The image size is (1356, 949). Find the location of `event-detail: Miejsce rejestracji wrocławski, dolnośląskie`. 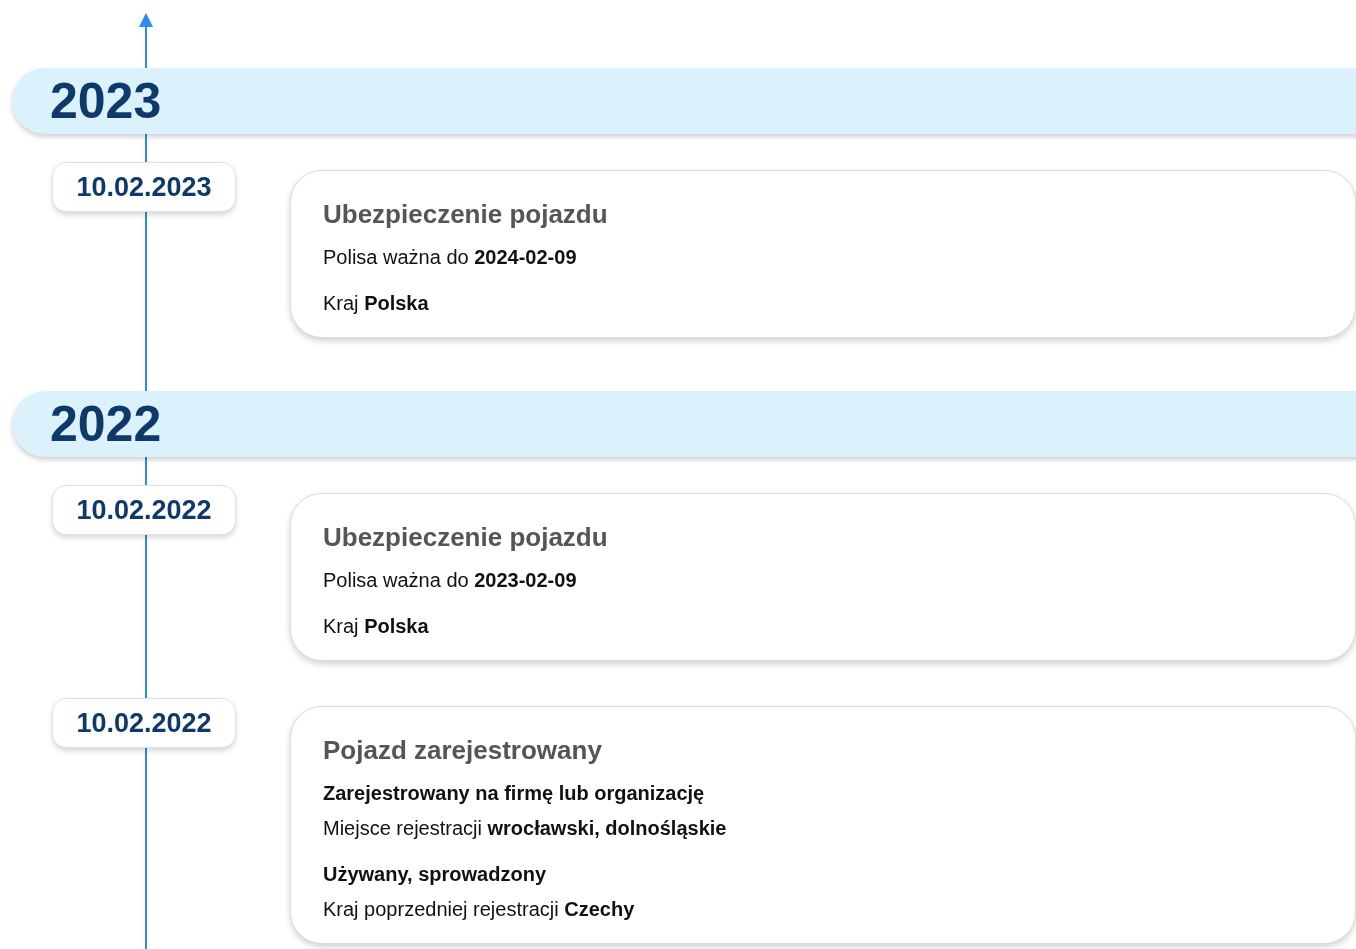

event-detail: Miejsce rejestracji wrocławski, dolnośląskie is located at coordinates (525, 828).